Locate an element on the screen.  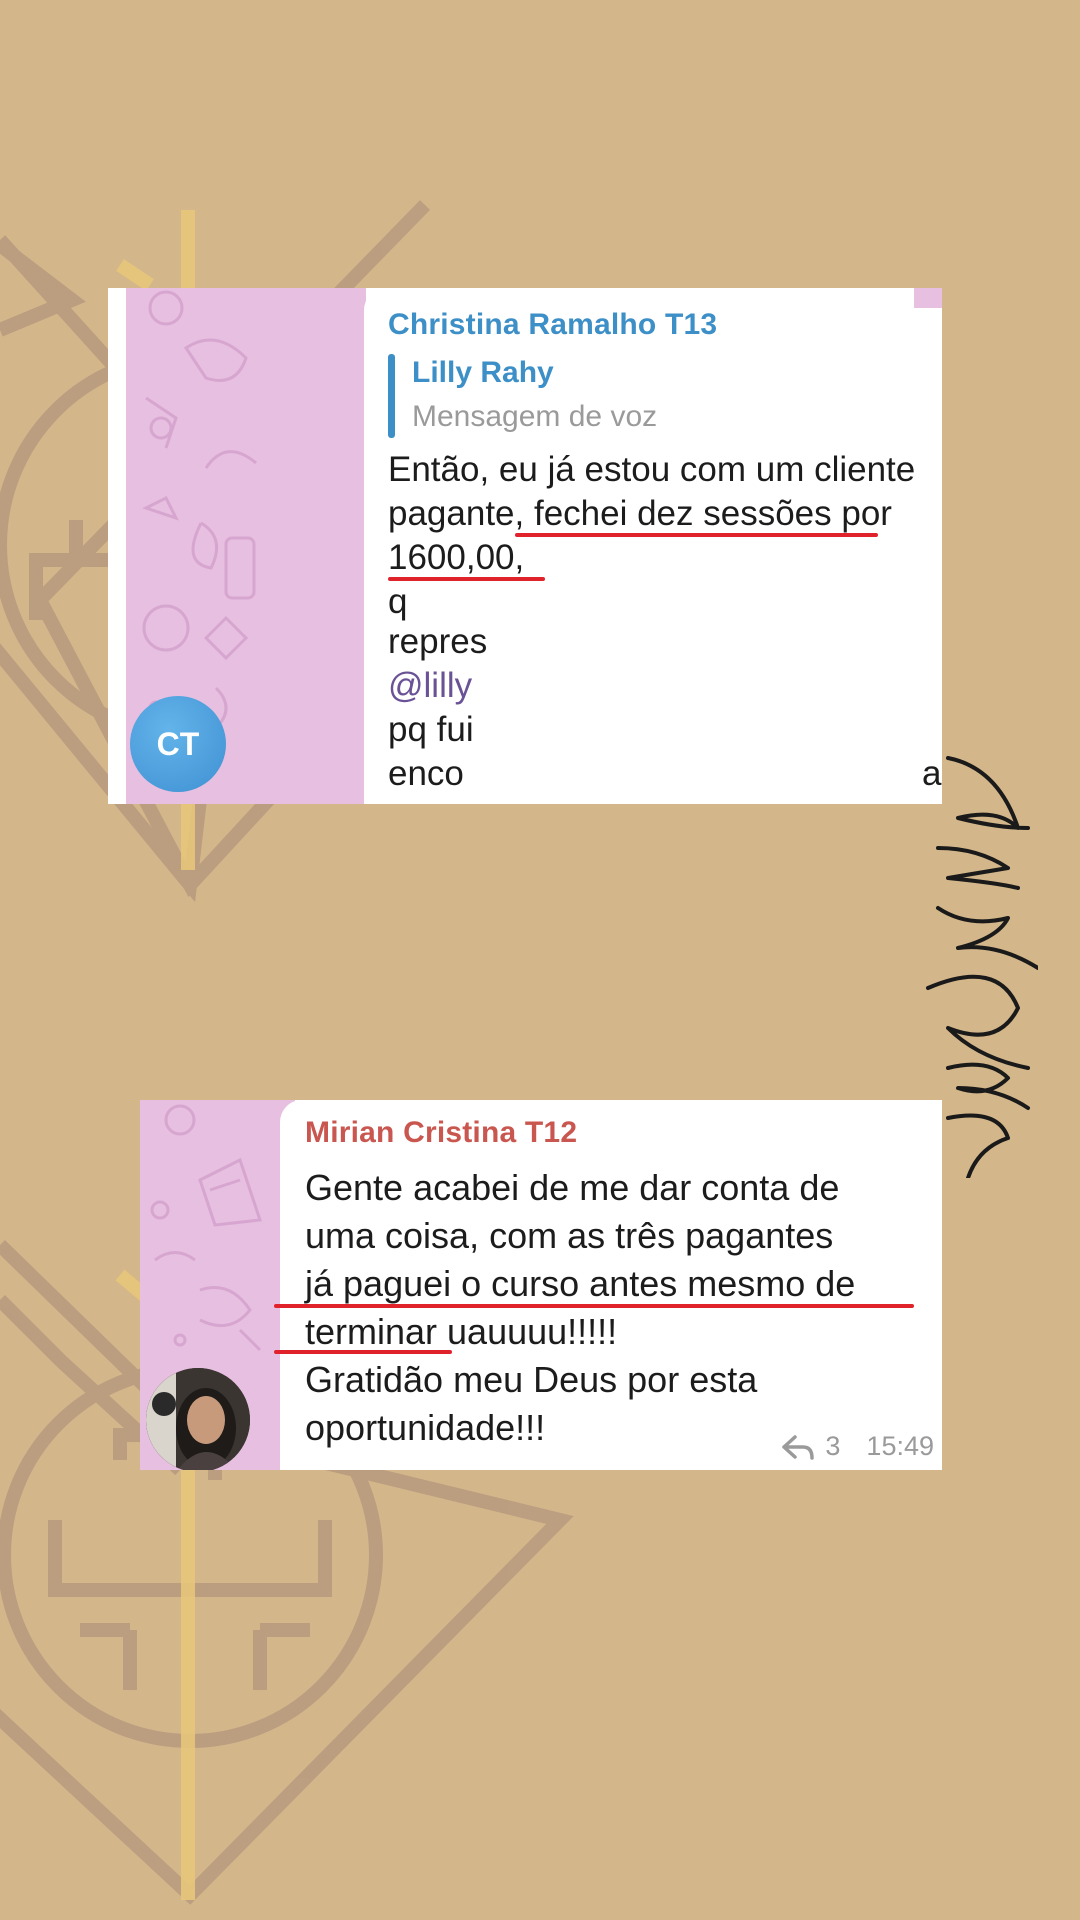
message-line: terminar uauuuu!!!!! is located at coordinates (461, 1331).